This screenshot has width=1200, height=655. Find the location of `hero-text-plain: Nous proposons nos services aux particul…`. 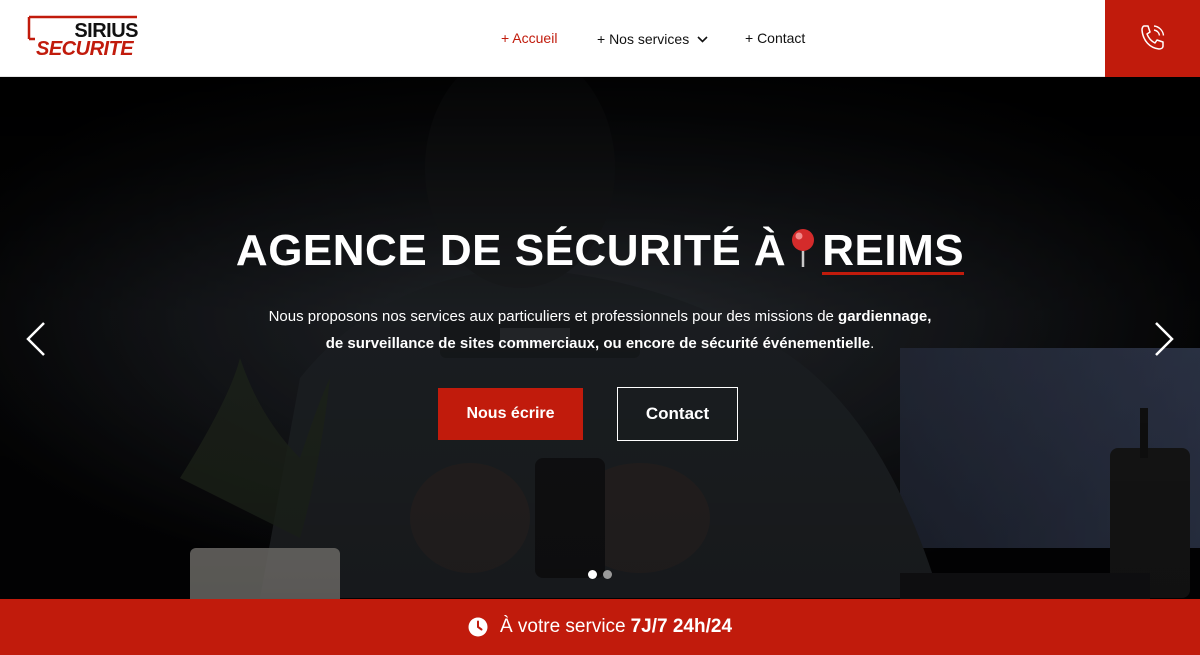

hero-text-plain: Nous proposons nos services aux particul… is located at coordinates (553, 316).